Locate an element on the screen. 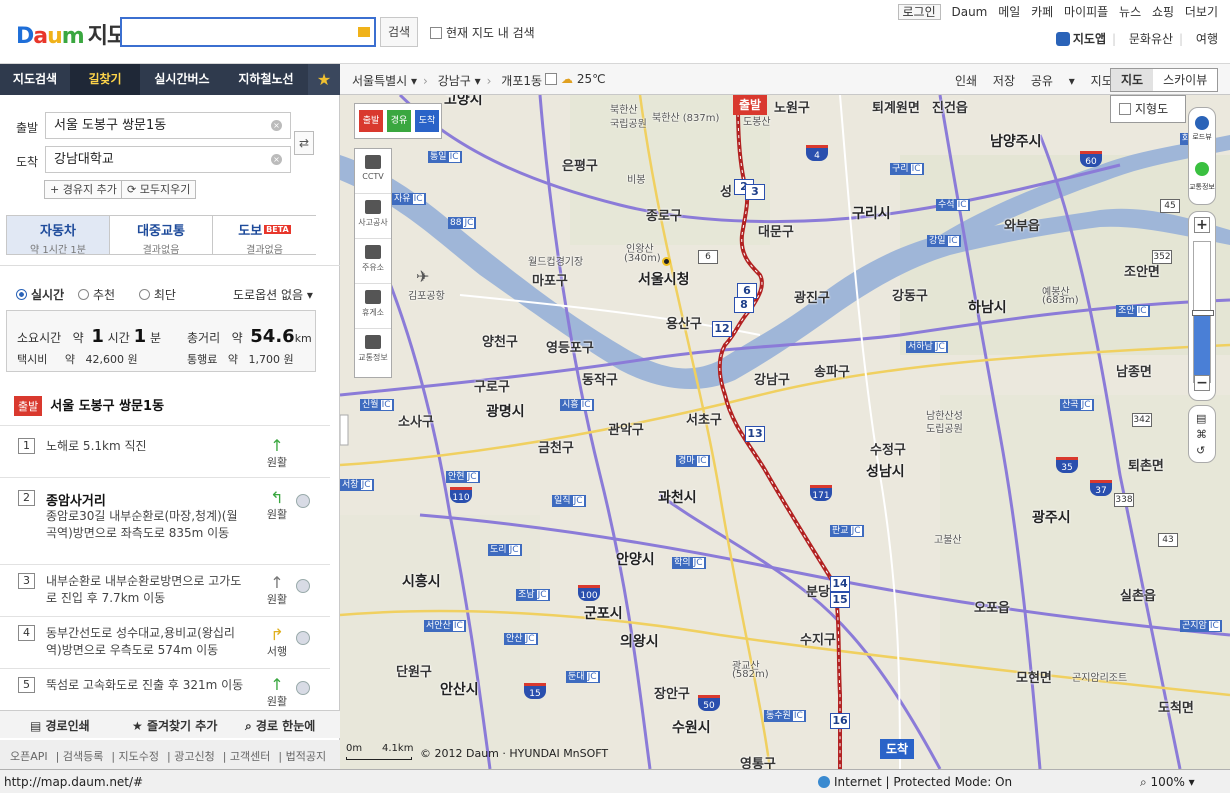  clear-end-icon: × is located at coordinates (276, 159).